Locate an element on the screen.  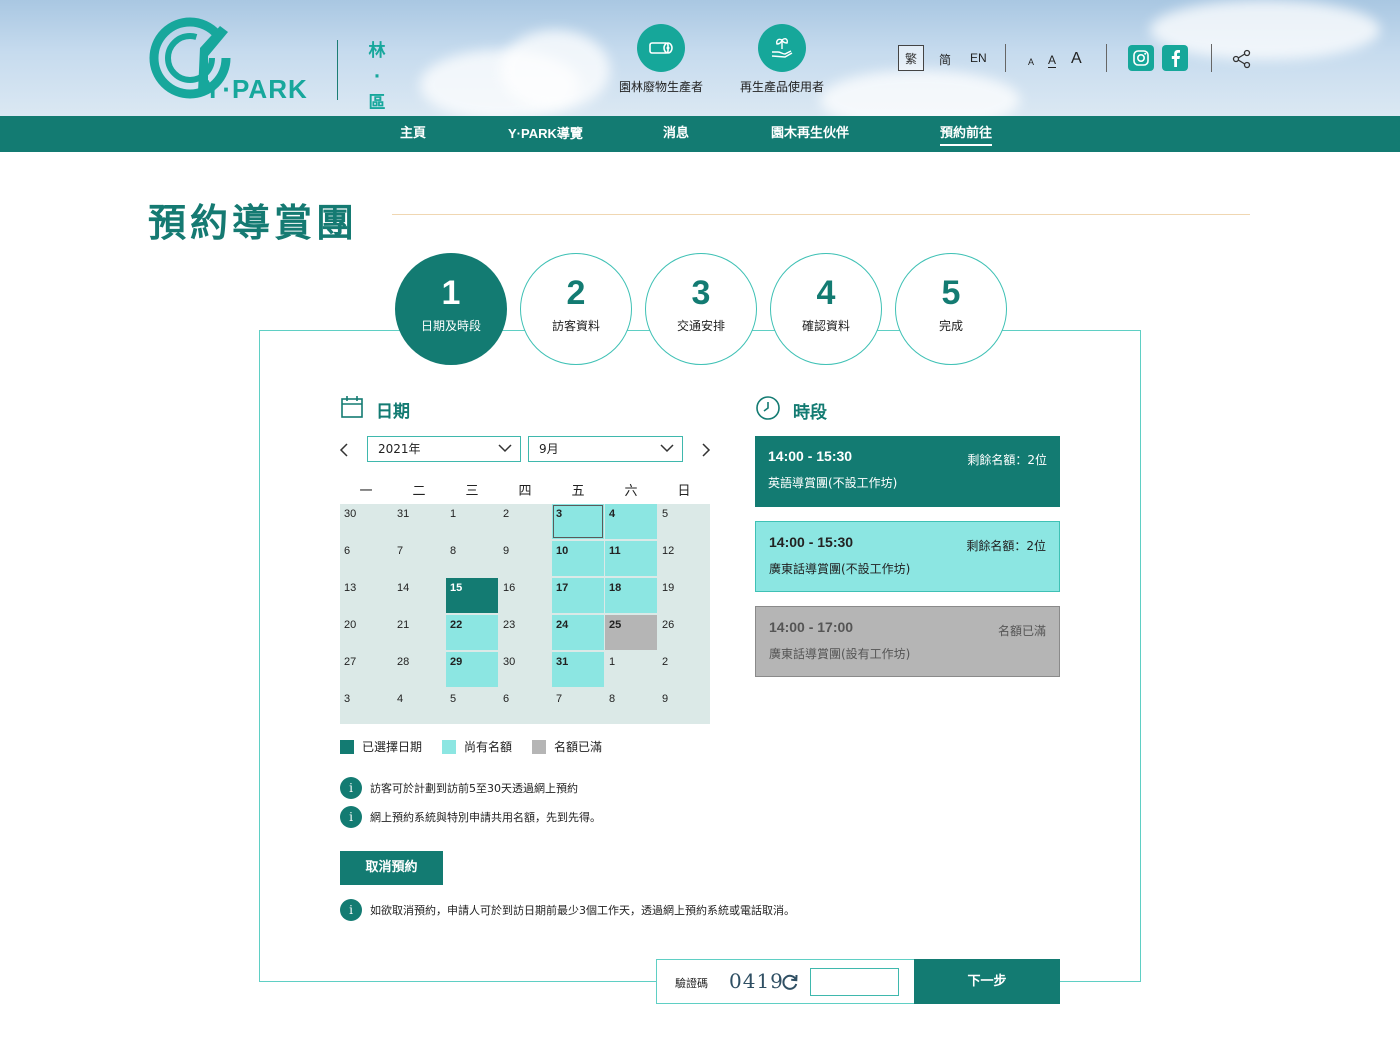
step-5: 5 完成 is located at coordinates (951, 309).